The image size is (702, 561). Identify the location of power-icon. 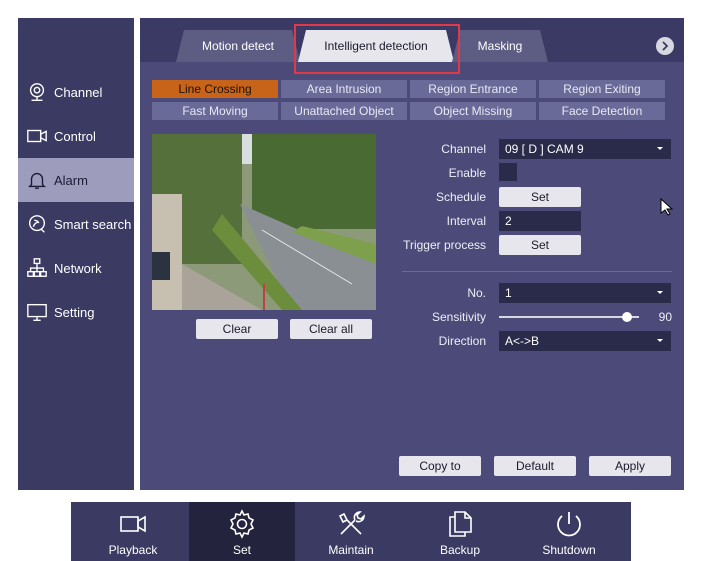
(569, 524).